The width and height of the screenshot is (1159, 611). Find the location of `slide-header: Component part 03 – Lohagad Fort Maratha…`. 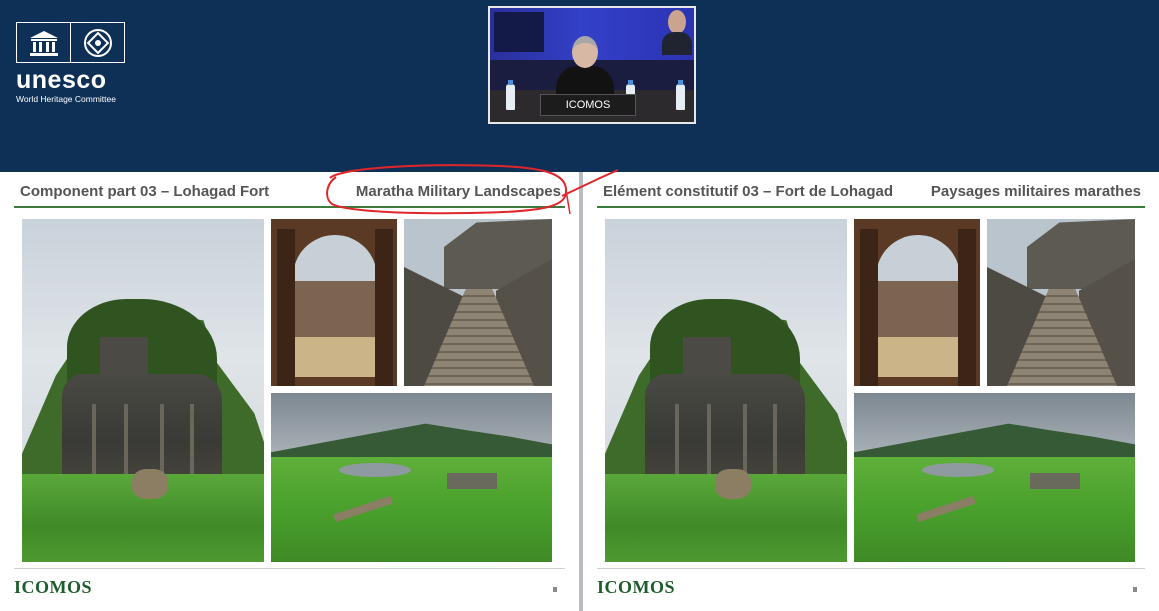

slide-header: Component part 03 – Lohagad Fort Maratha… is located at coordinates (290, 191).